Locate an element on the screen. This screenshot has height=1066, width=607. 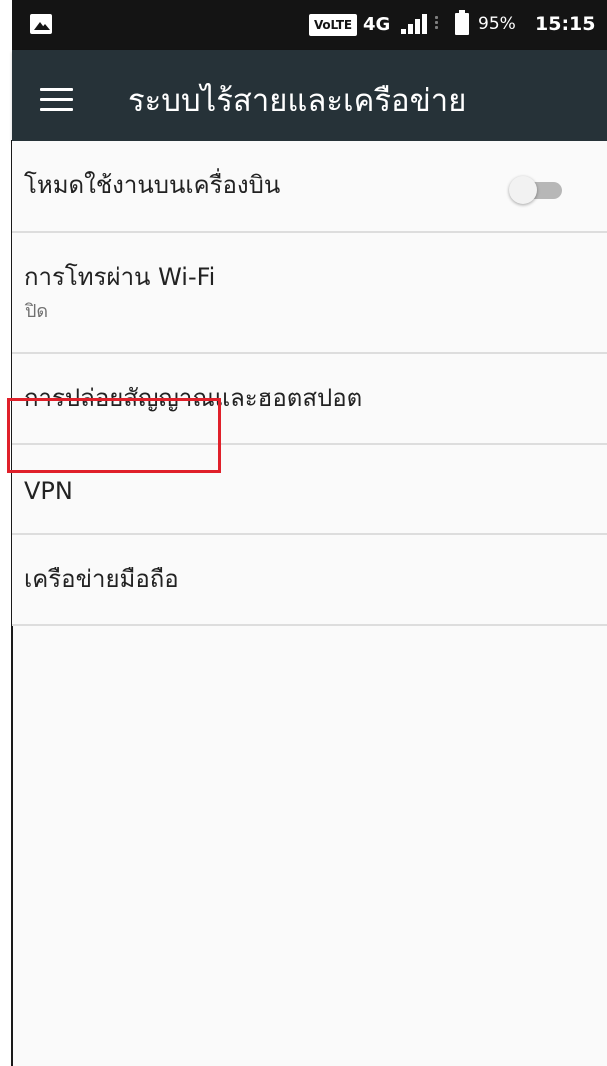
image-icon is located at coordinates (41, 24).